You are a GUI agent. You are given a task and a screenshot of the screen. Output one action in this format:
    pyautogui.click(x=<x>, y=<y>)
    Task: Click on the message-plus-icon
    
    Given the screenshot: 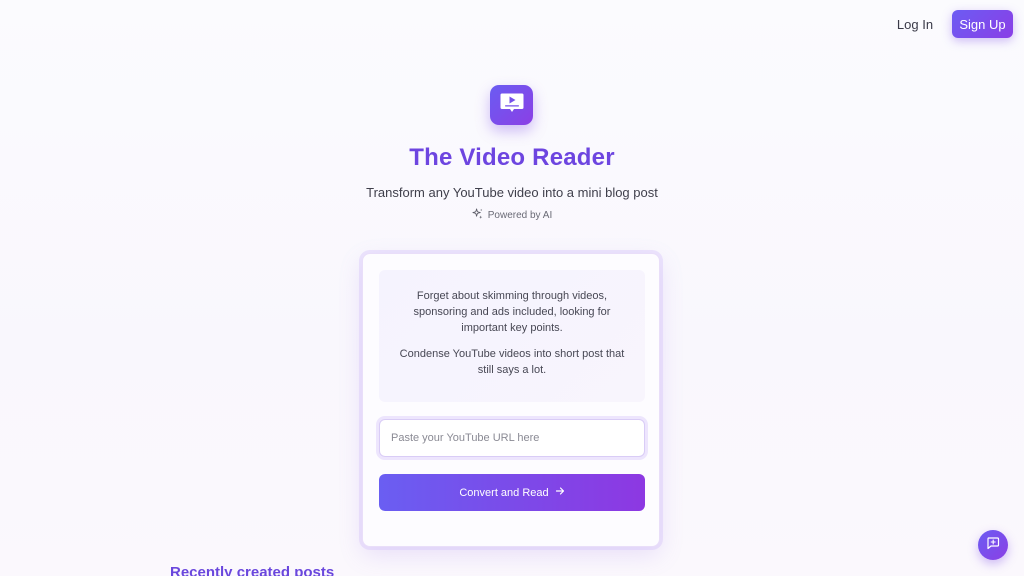 What is the action you would take?
    pyautogui.click(x=993, y=545)
    